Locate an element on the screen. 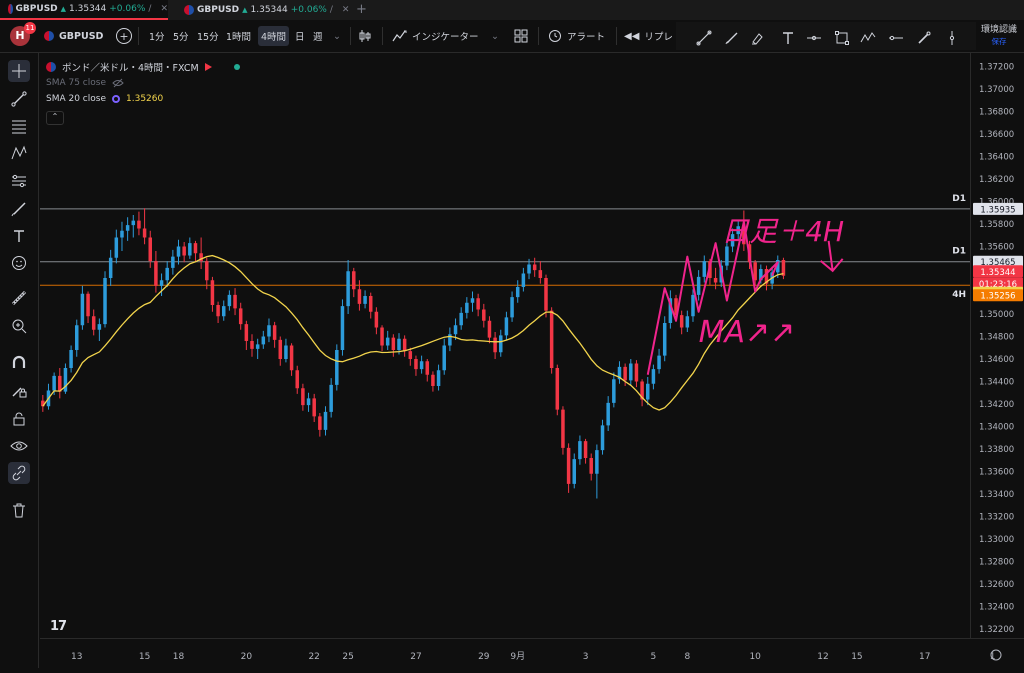  magnet-icon is located at coordinates (19, 363).